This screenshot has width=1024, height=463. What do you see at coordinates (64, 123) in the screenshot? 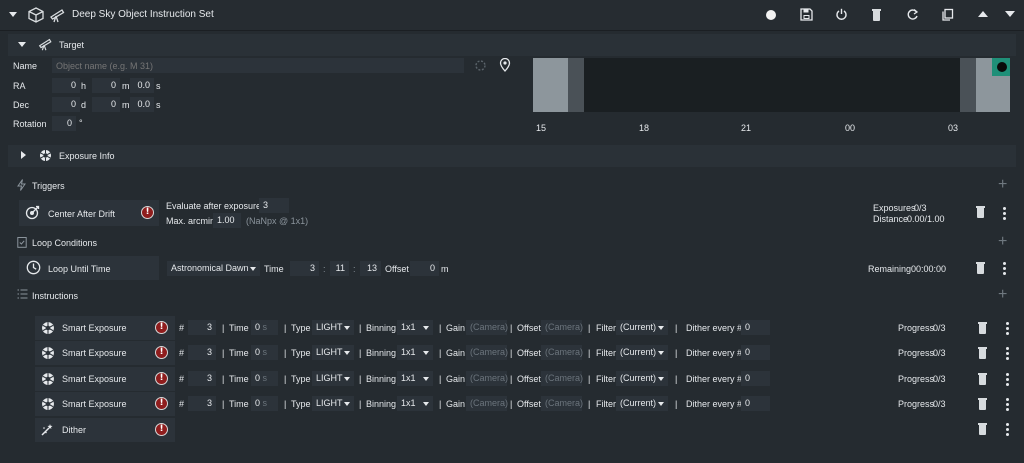
I see `rotation-input: 0` at bounding box center [64, 123].